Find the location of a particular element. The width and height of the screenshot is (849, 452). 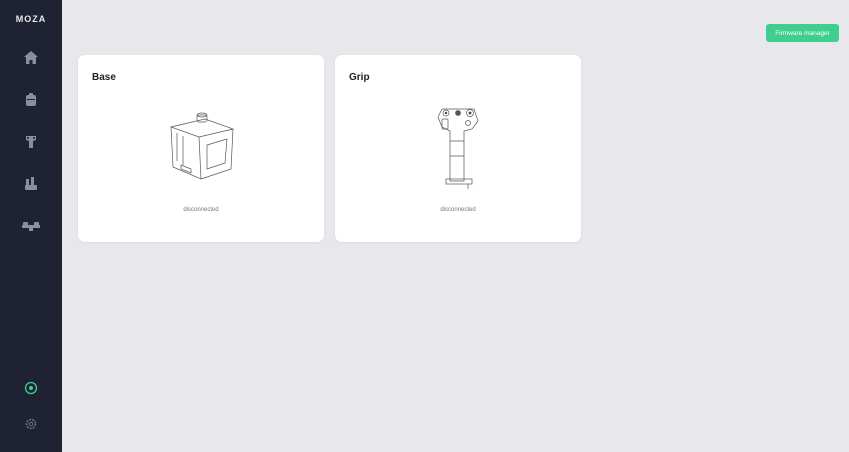

device-card-base: Base disconnected is located at coordinates (201, 148).